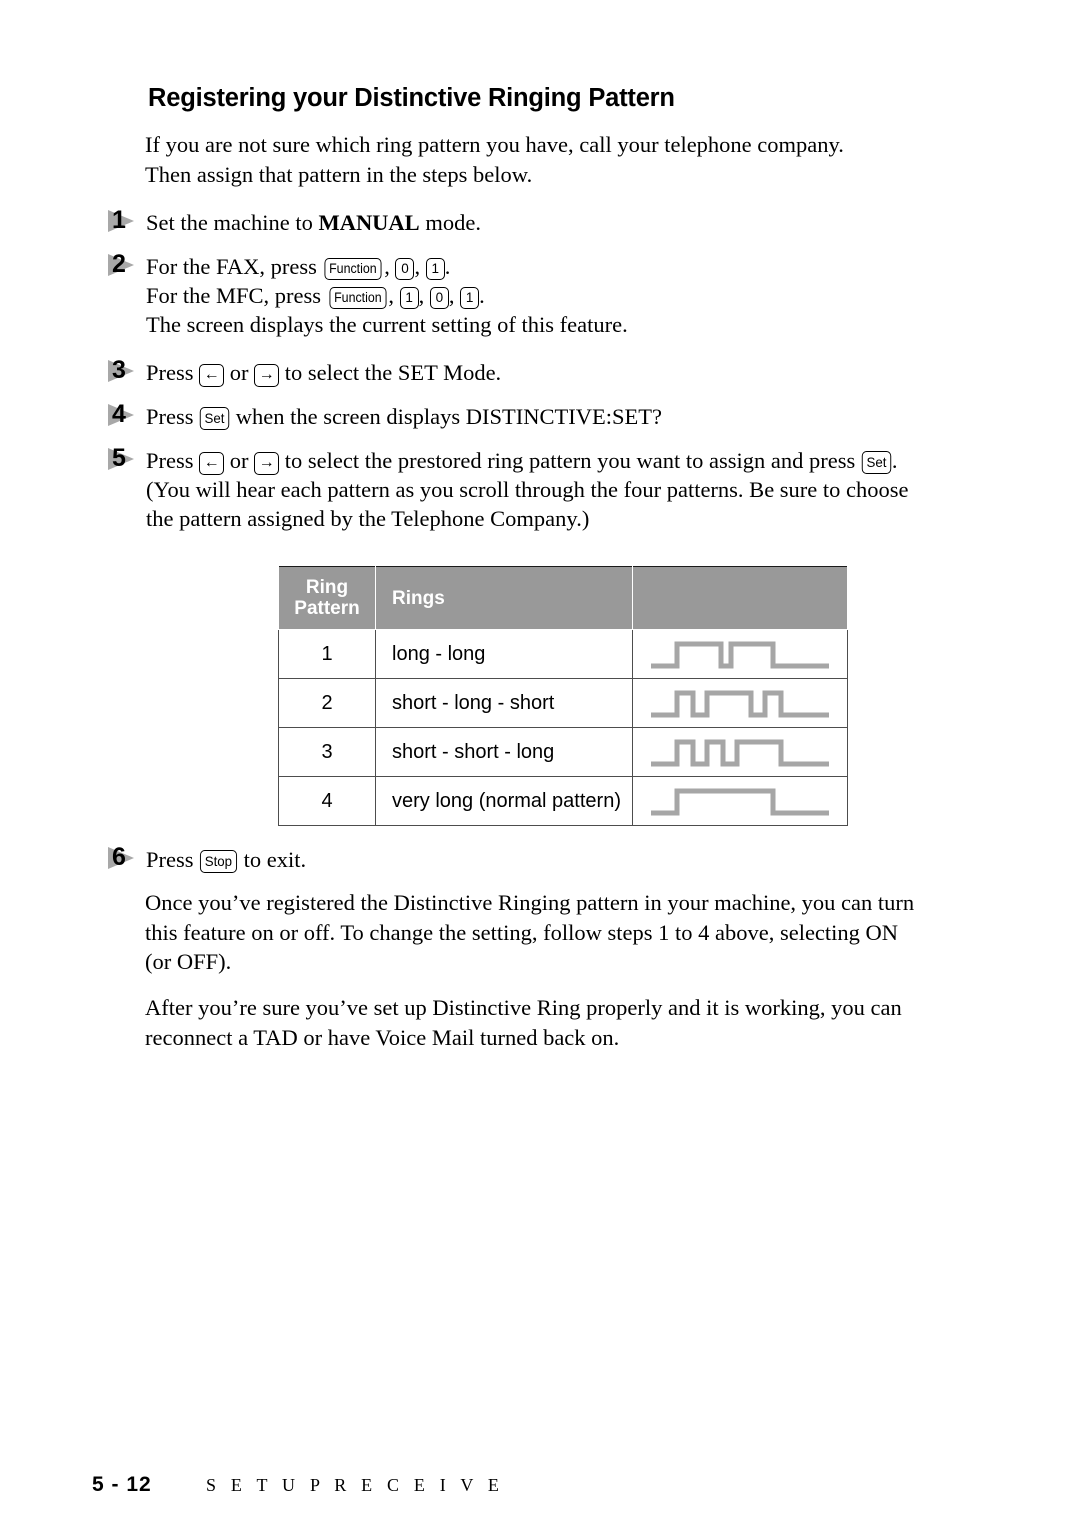 This screenshot has width=1080, height=1529. I want to click on waveform-short-long-short-icon, so click(740, 704).